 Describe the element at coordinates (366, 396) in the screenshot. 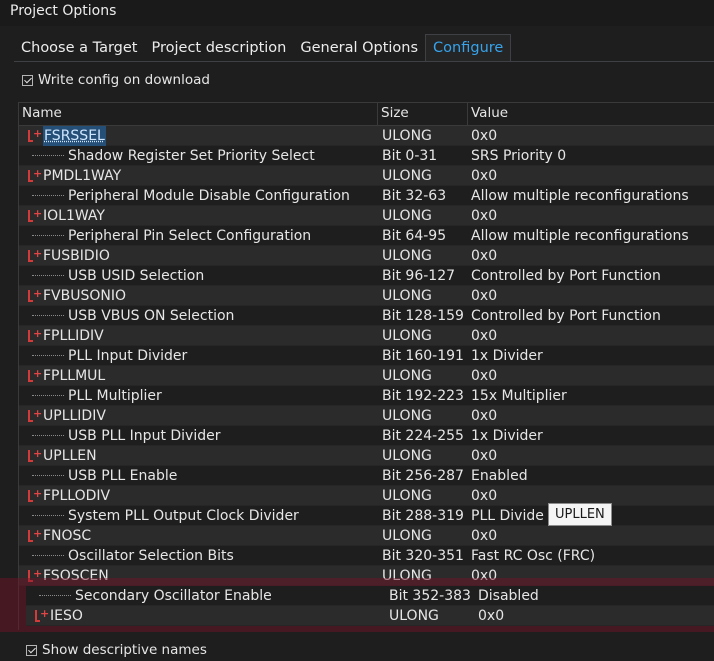

I see `grid-setting-row: PLL Multiplier Bit 192-223 15x Multiplier` at that location.